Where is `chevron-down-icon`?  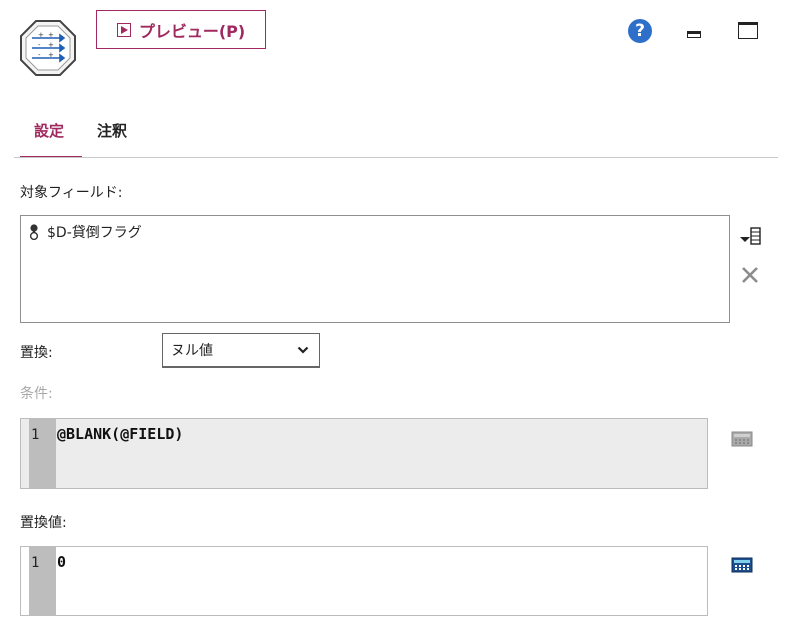 chevron-down-icon is located at coordinates (303, 350).